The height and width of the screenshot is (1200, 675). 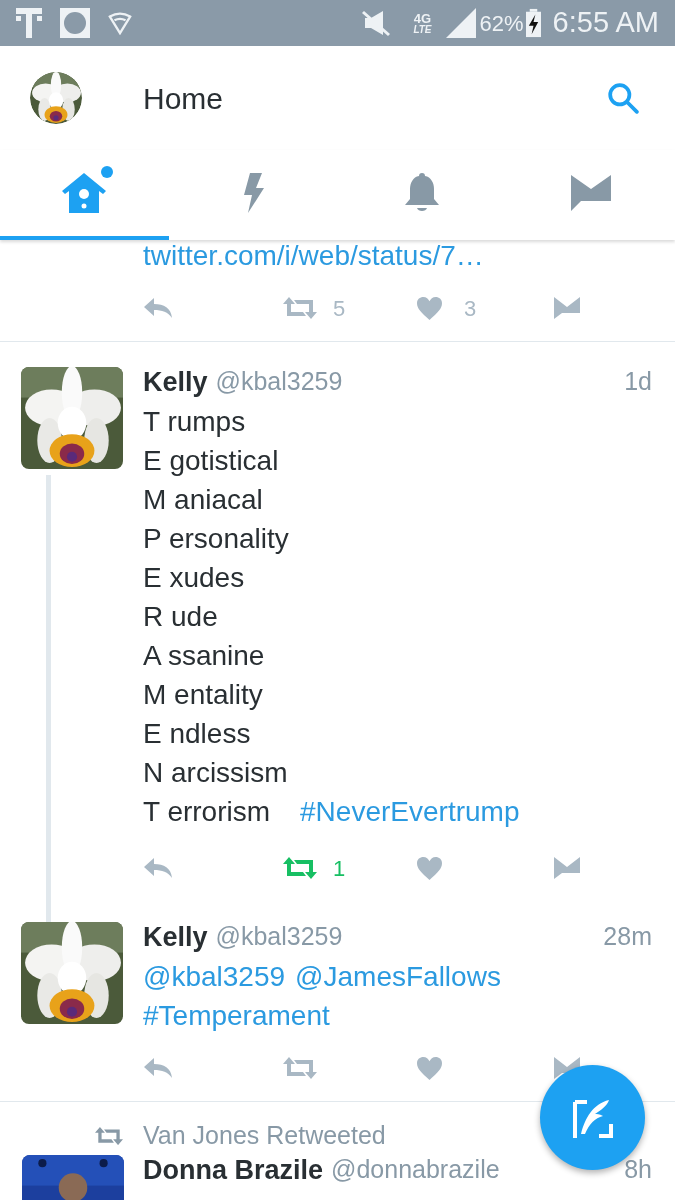 I want to click on carrier-logo-icon, so click(x=29, y=23).